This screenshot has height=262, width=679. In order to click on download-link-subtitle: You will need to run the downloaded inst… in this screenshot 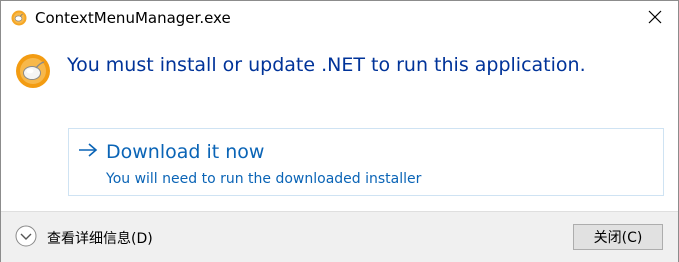, I will do `click(264, 179)`.